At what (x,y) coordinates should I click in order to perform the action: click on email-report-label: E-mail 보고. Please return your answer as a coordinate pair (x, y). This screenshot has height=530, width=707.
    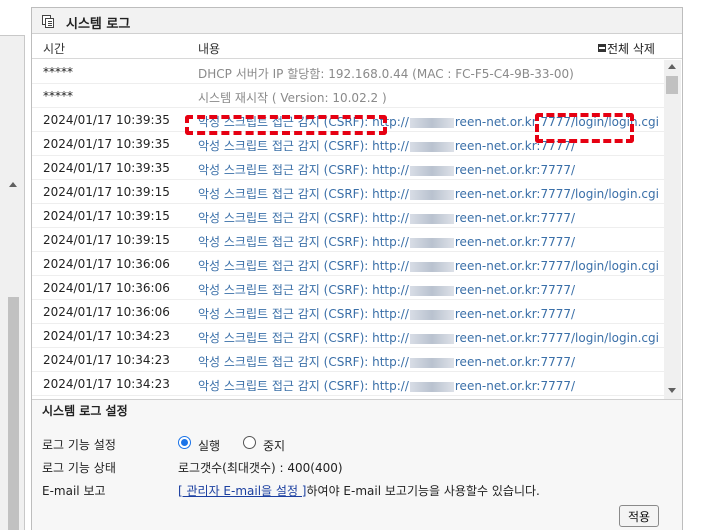
    Looking at the image, I should click on (74, 491).